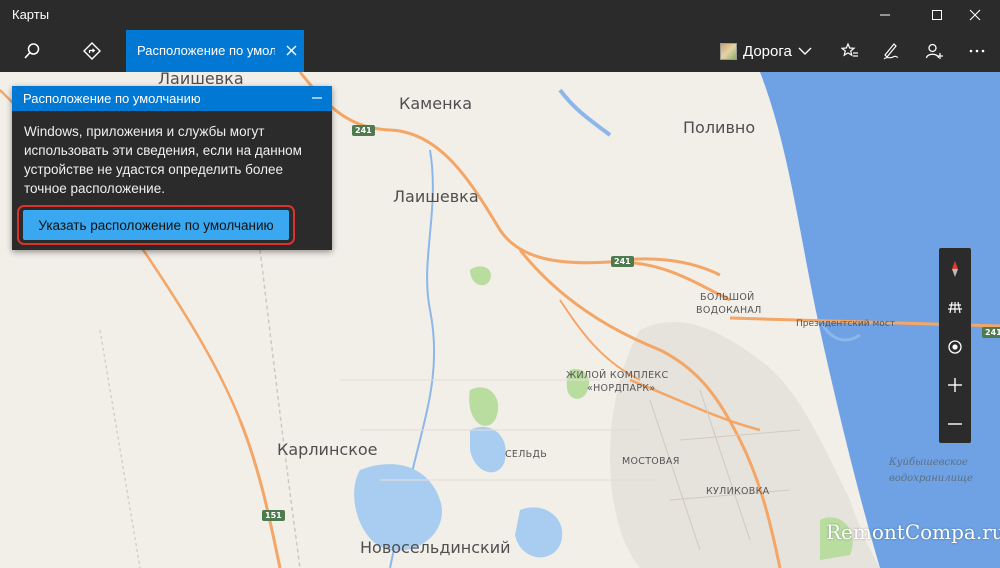  I want to click on toolbar: Расположение по умол Дорога, so click(500, 51).